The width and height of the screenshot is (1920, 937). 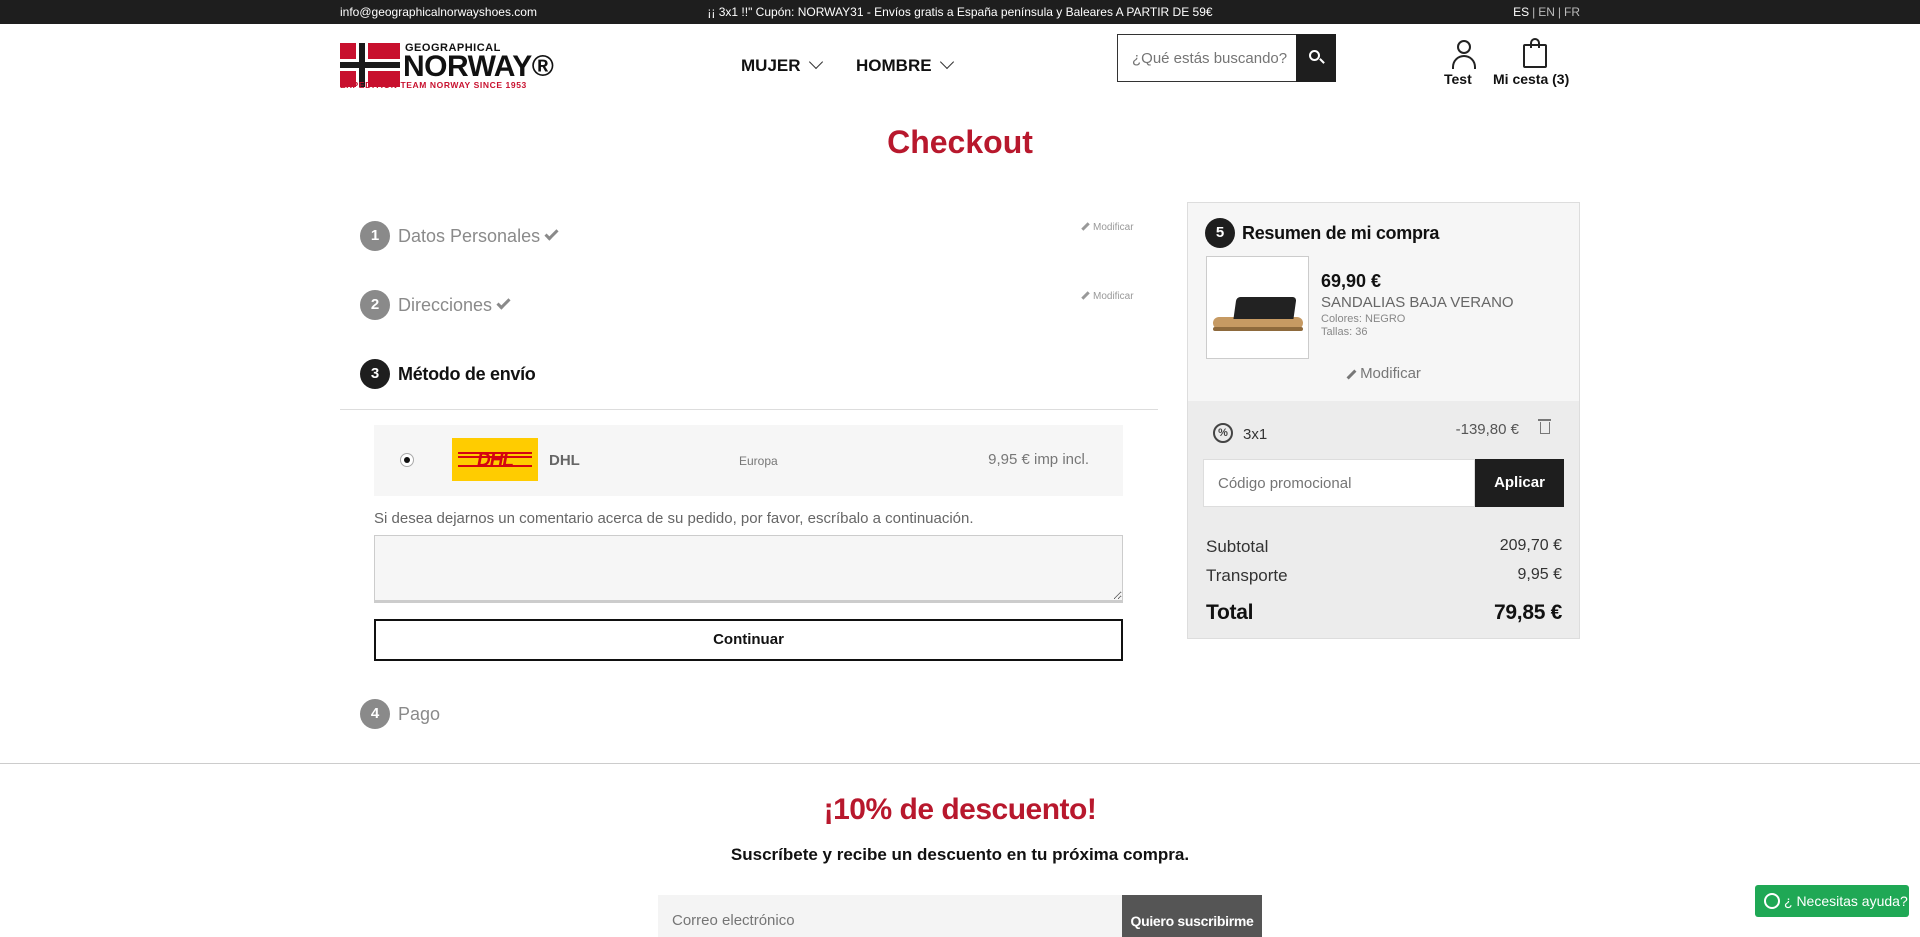 What do you see at coordinates (960, 809) in the screenshot?
I see `newsletter-title: ¡10% de descuento!` at bounding box center [960, 809].